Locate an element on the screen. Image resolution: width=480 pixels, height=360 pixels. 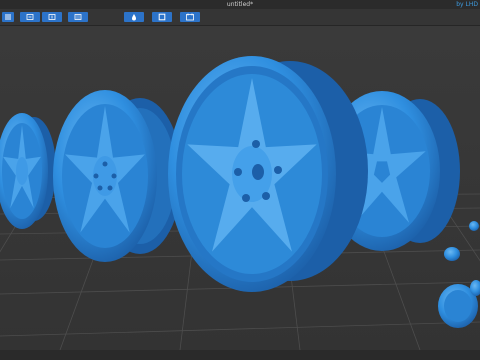
import-icon is located at coordinates (30, 17).